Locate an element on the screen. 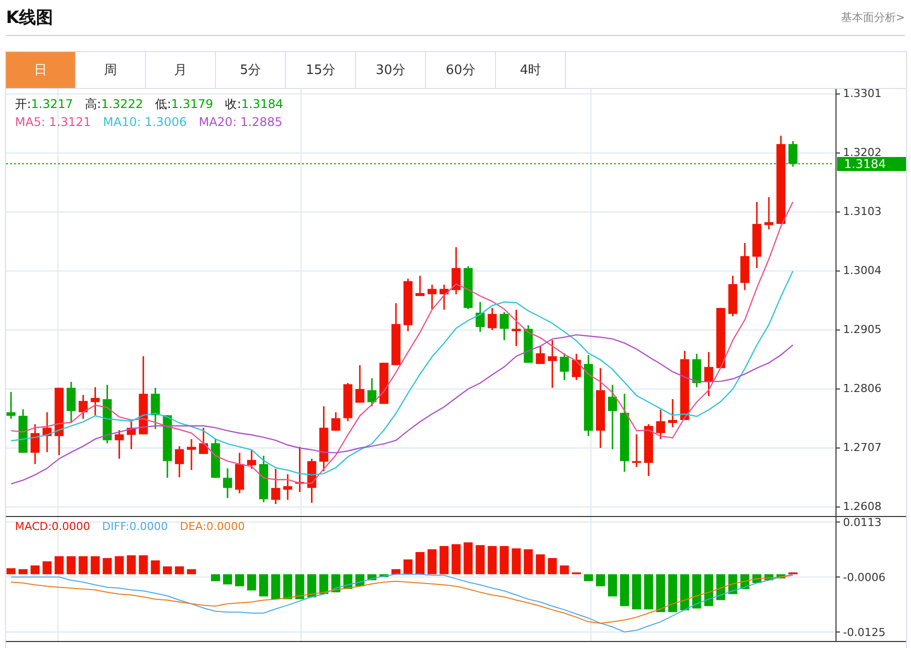 This screenshot has width=911, height=648. axis-label: 1.2806 is located at coordinates (862, 388).